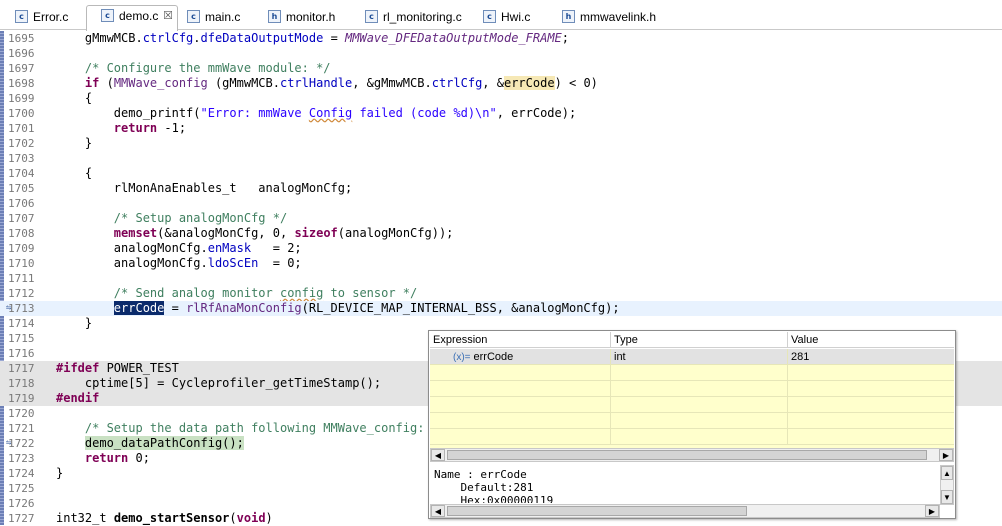  What do you see at coordinates (21, 203) in the screenshot?
I see `line-number: 1706` at bounding box center [21, 203].